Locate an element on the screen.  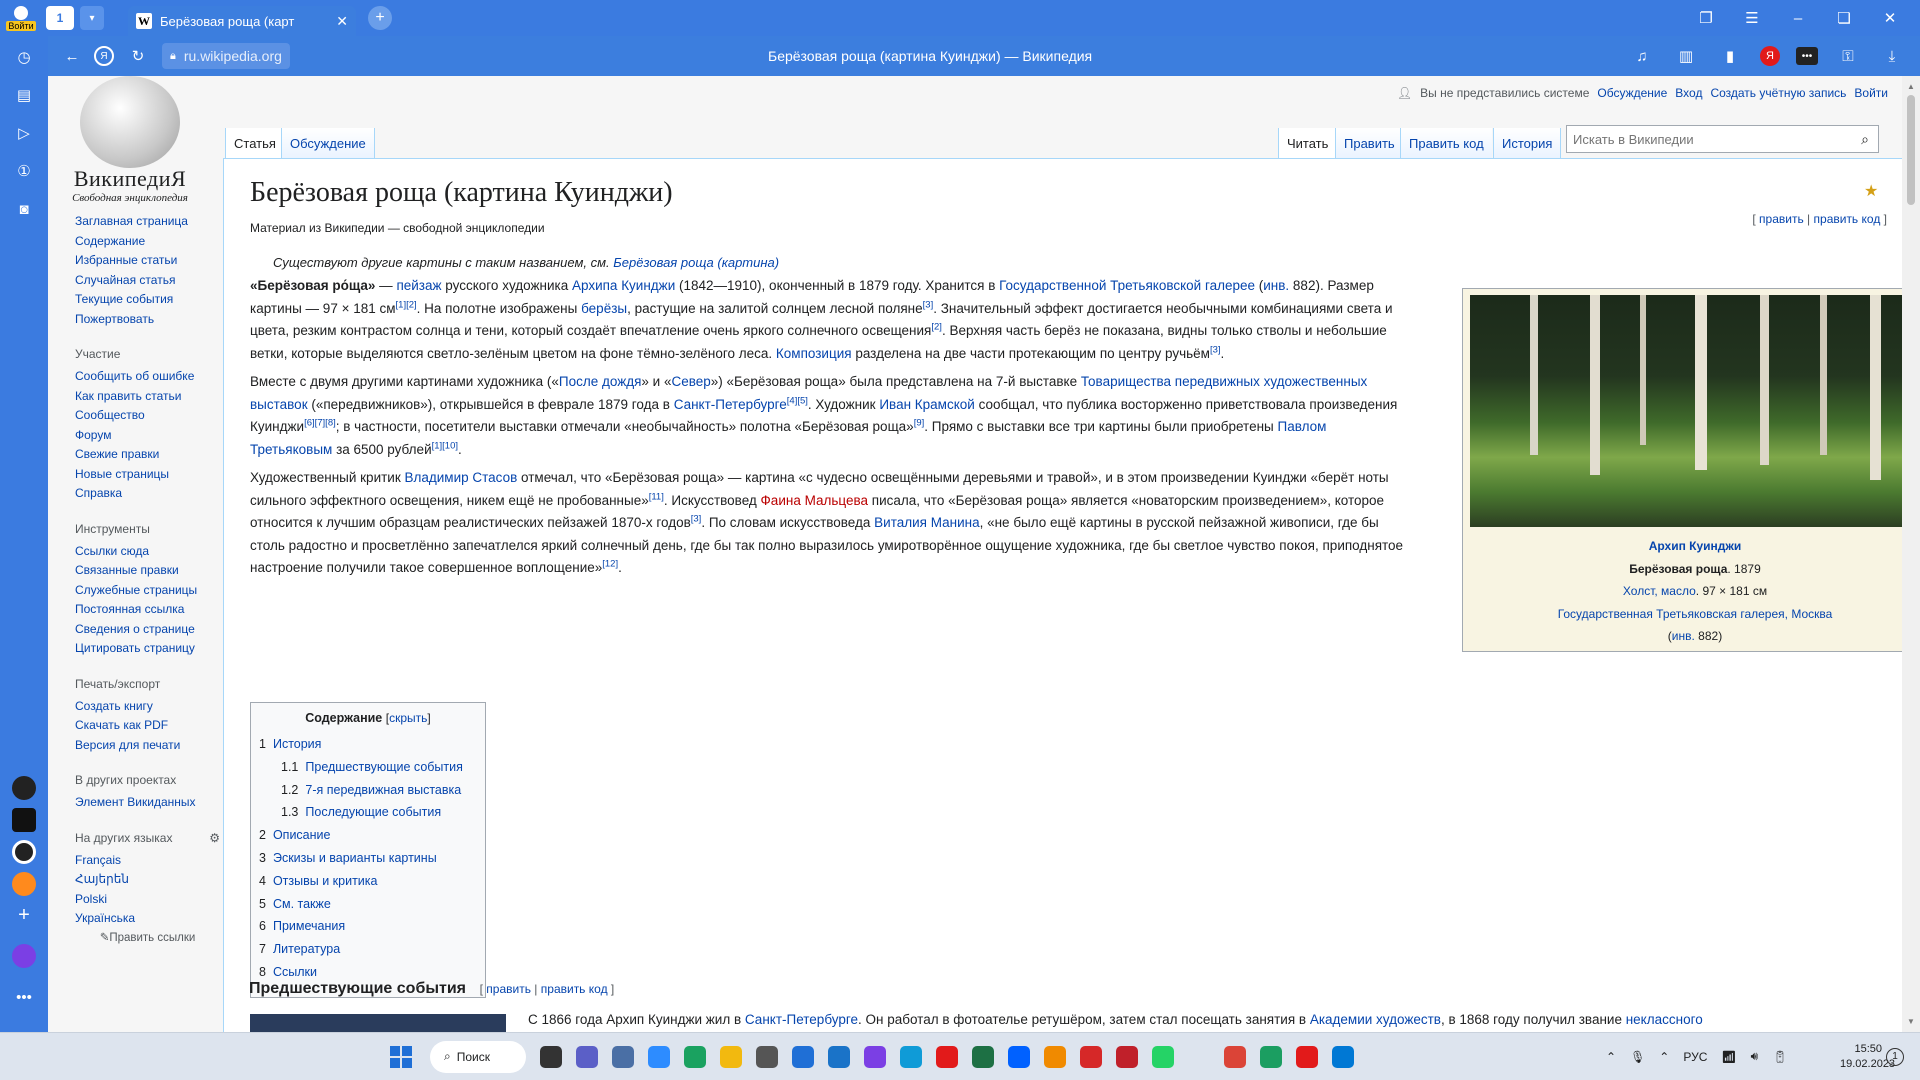
zoom-icon is located at coordinates (659, 1056).